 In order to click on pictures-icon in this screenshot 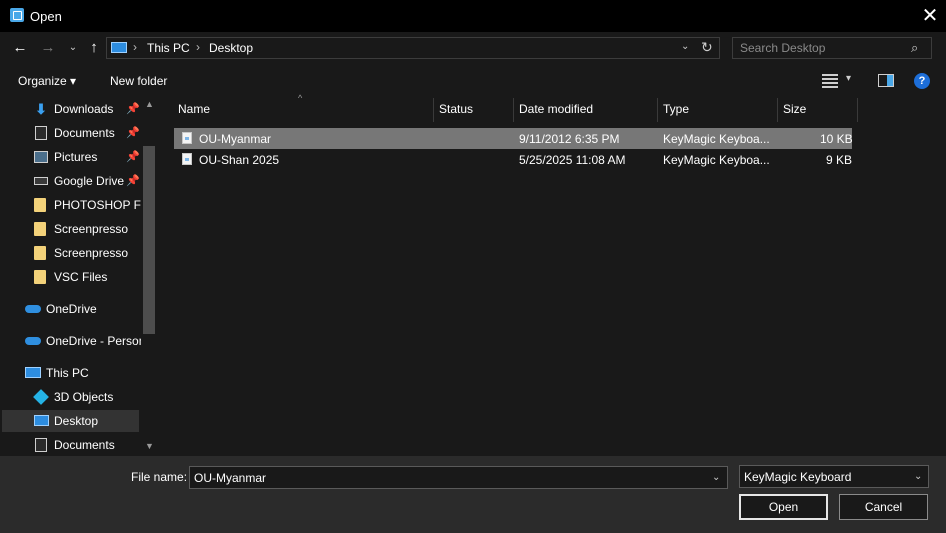, I will do `click(41, 157)`.